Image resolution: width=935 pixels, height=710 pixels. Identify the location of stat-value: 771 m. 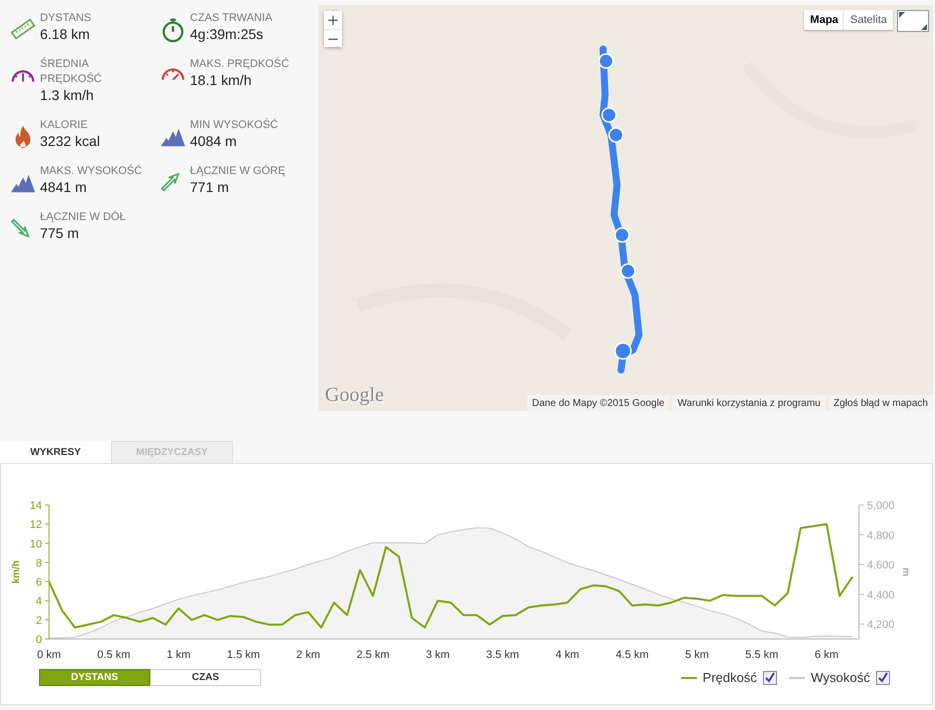
(210, 187).